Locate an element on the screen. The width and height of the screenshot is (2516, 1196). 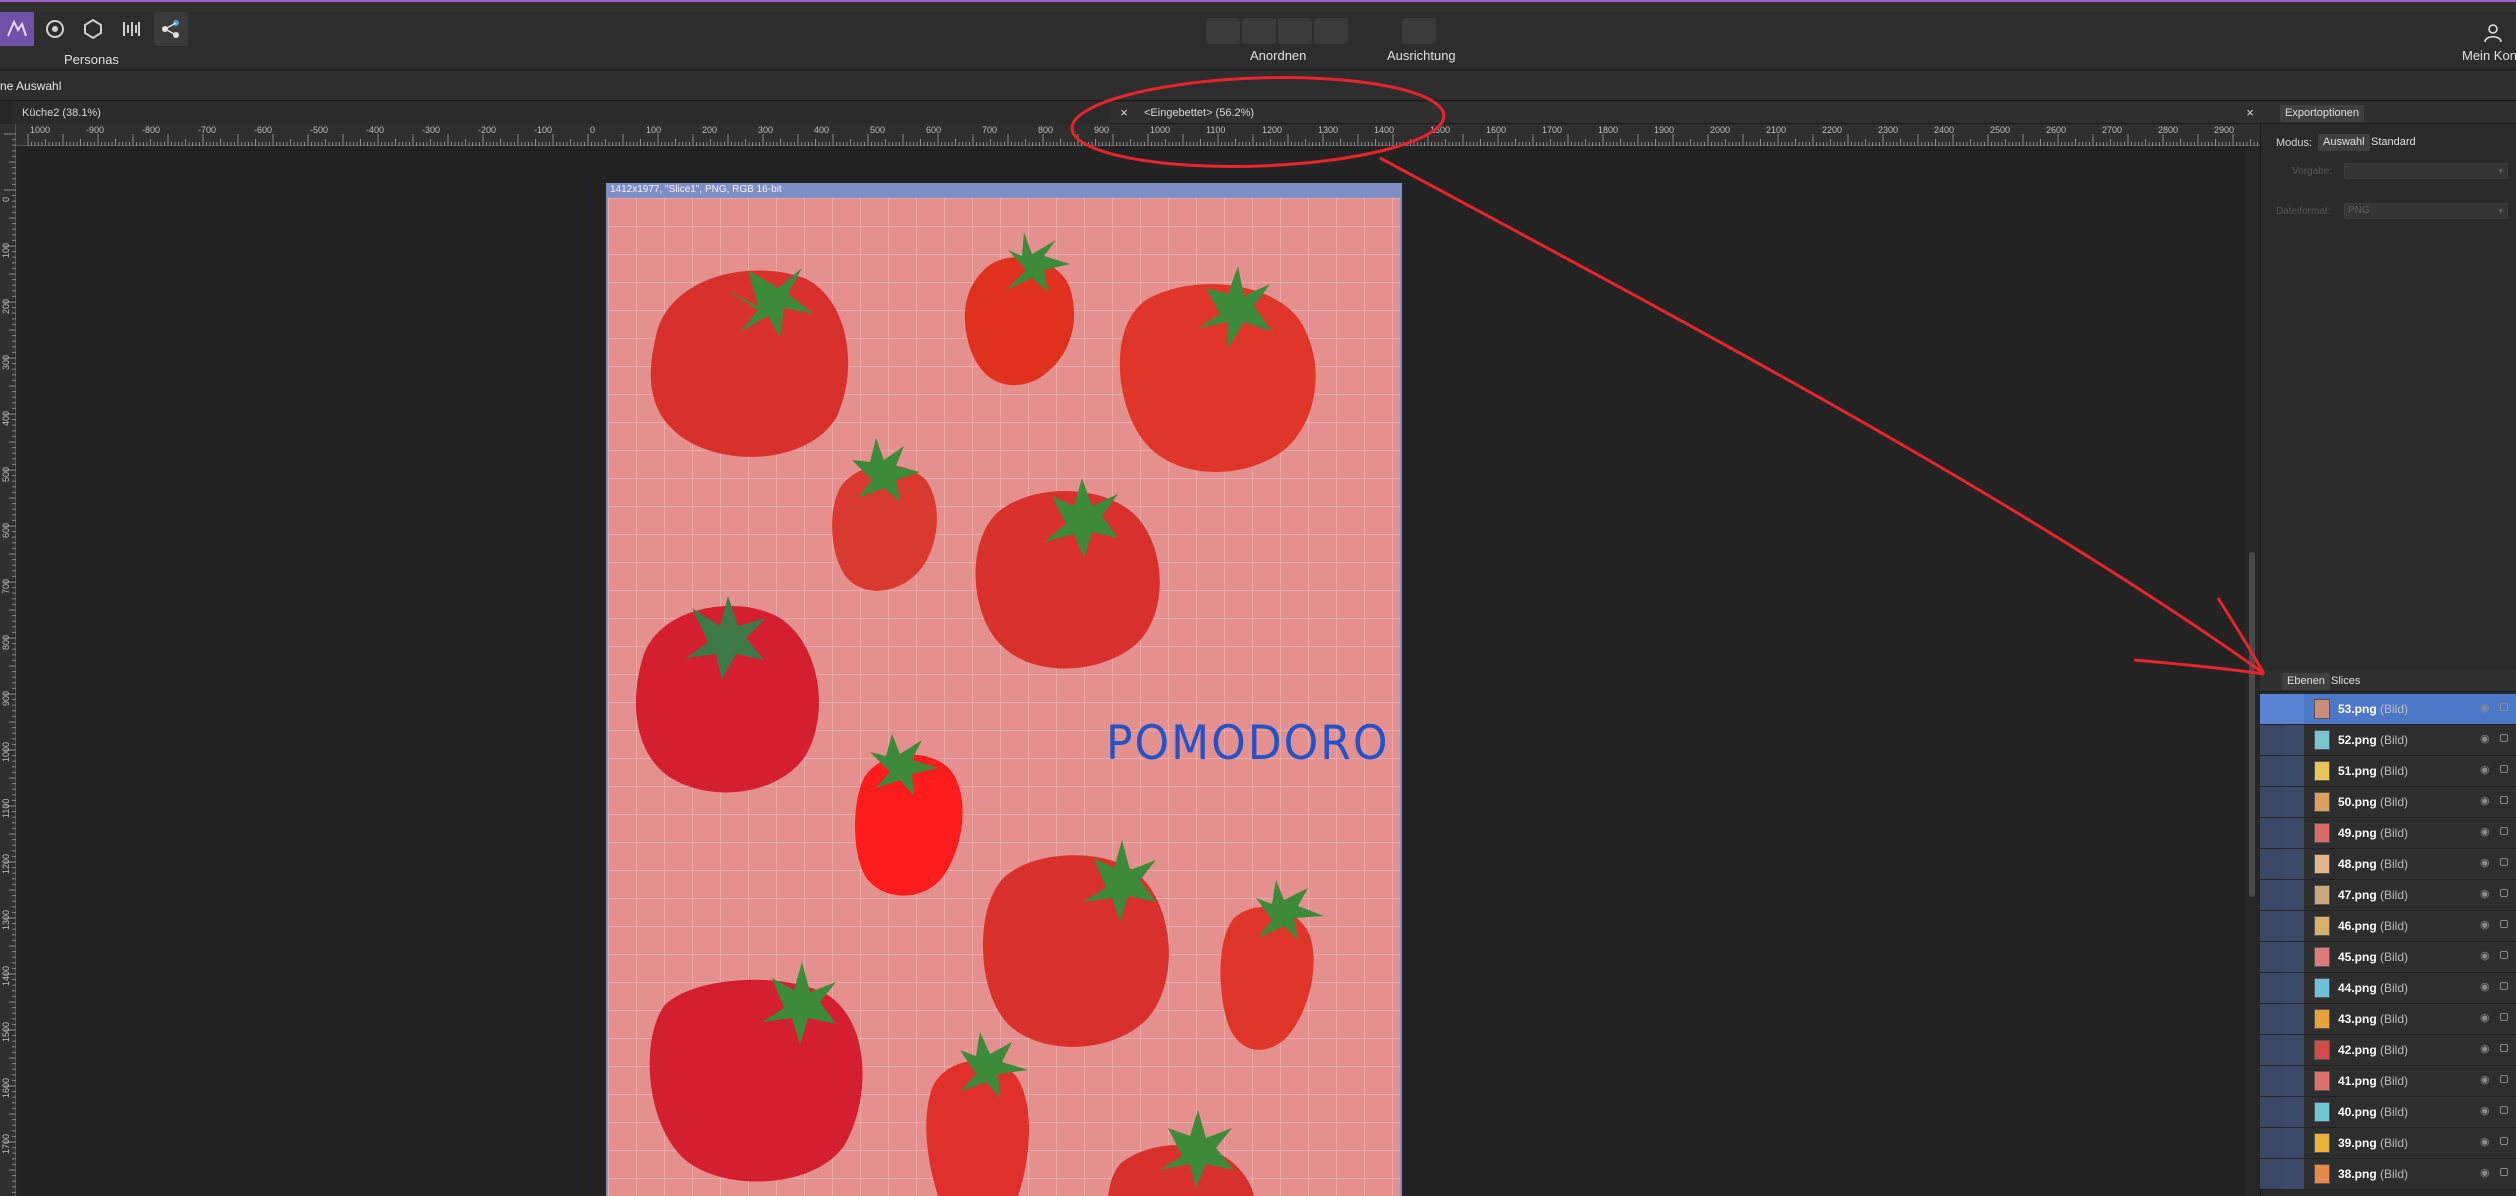
layer-row: 41.png (Bild) ◉ is located at coordinates (2388, 1081).